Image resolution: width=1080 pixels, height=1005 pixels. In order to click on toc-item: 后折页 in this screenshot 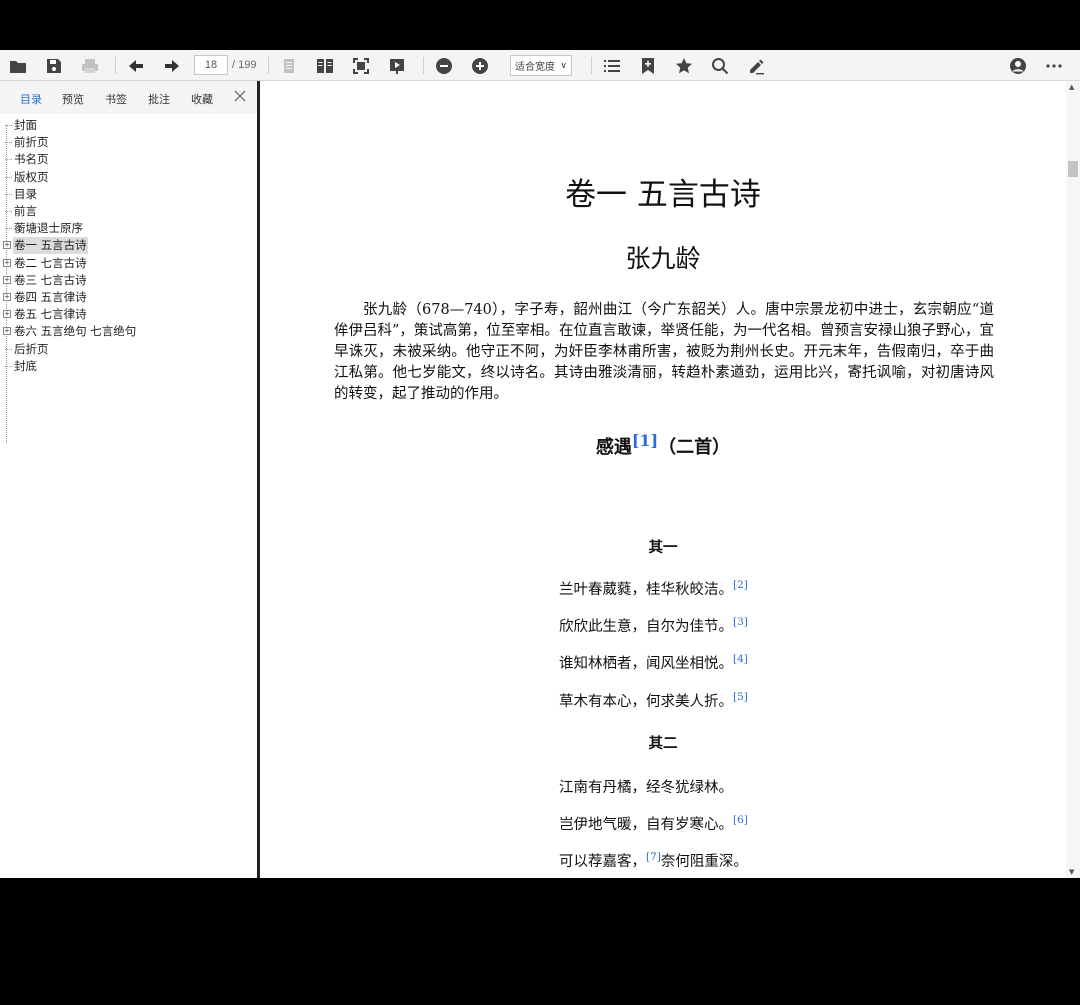, I will do `click(128, 349)`.